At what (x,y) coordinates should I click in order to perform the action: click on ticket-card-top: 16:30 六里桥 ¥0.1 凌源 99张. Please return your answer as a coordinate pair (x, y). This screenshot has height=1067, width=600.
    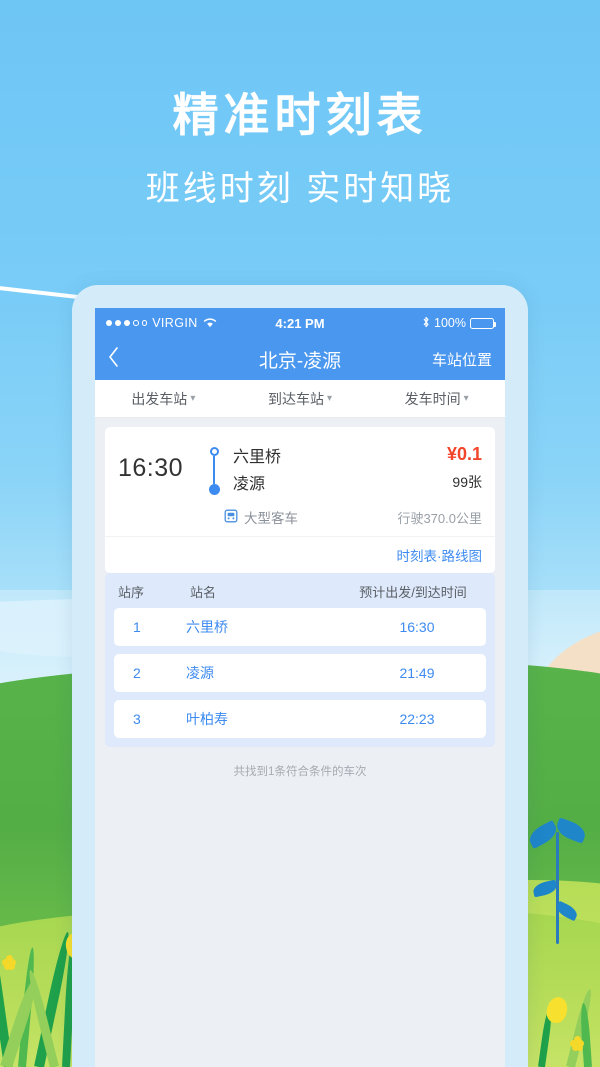
    Looking at the image, I should click on (300, 466).